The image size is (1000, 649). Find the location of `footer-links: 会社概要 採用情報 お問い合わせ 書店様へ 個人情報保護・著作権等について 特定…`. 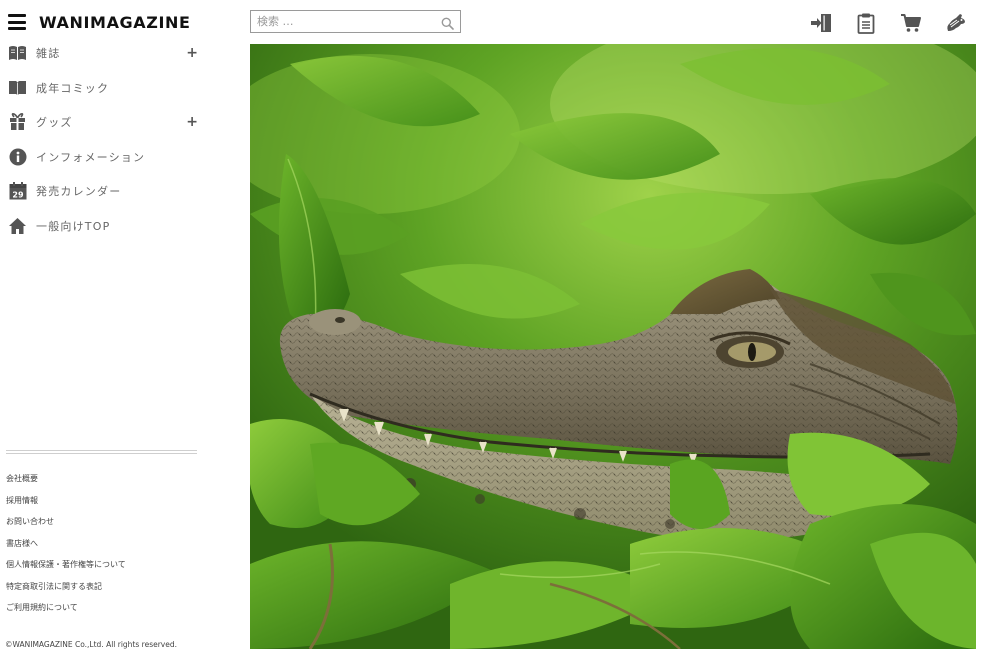

footer-links: 会社概要 採用情報 お問い合わせ 書店様へ 個人情報保護・著作権等について 特定… is located at coordinates (66, 545).